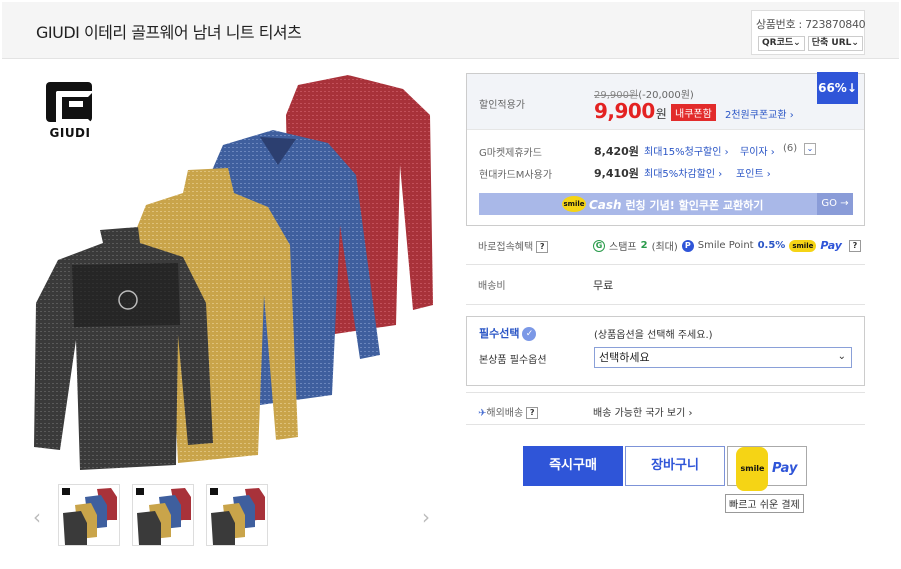  I want to click on overseas-label: ✈해외배송?, so click(508, 411).